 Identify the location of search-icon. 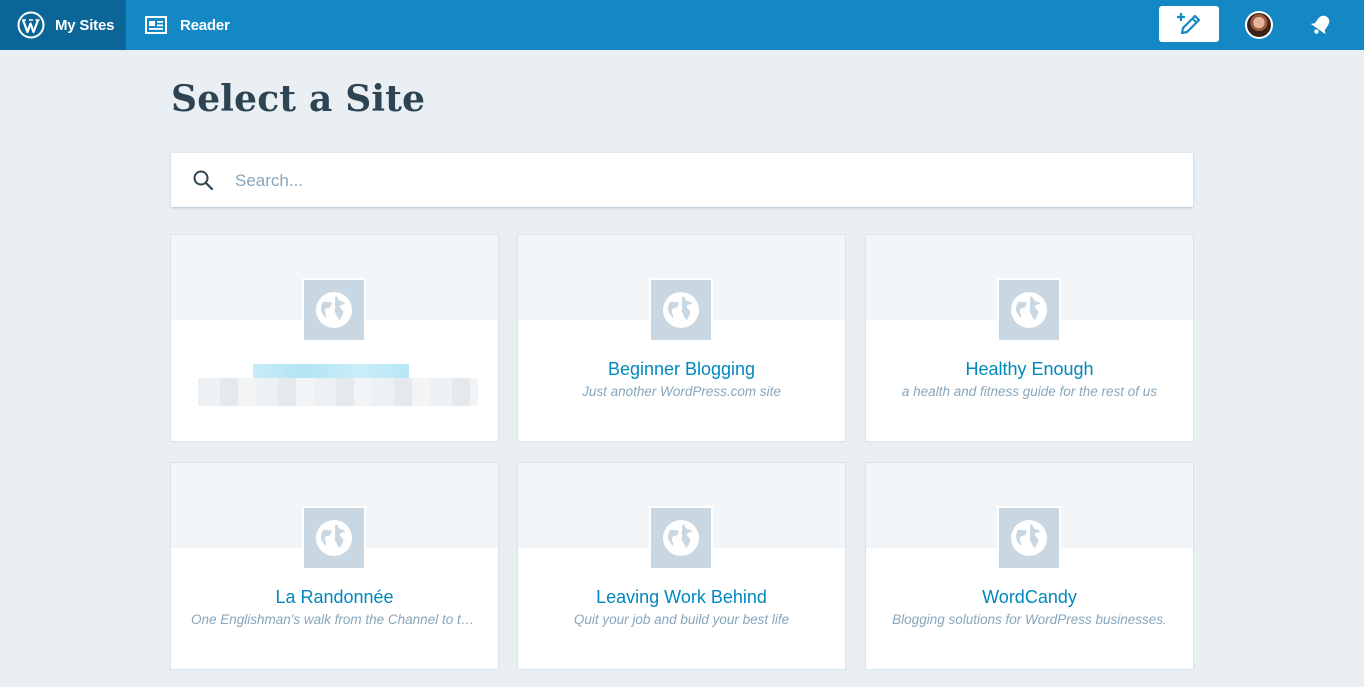
(203, 180).